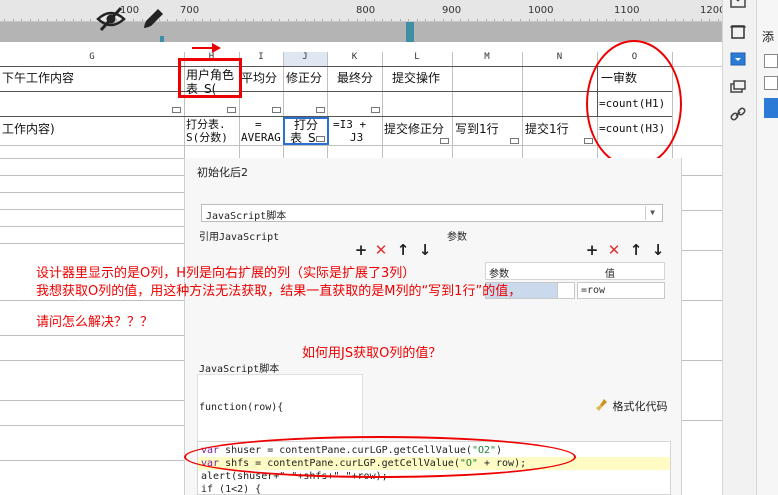  I want to click on cell-m3: 写到1行, so click(477, 129).